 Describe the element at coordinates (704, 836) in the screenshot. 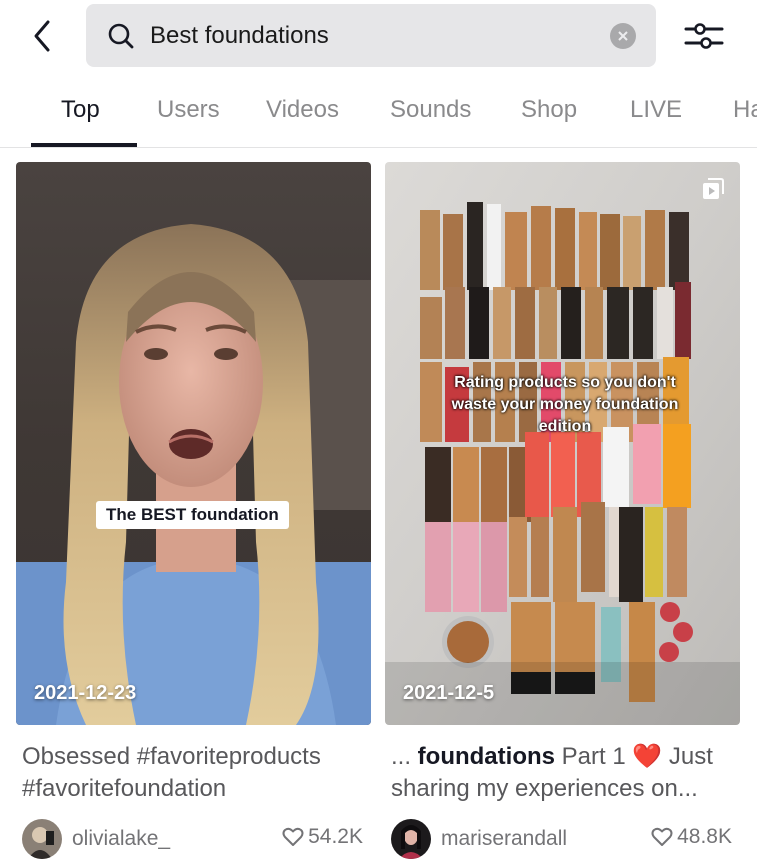

I see `likes-value: 48.8K` at that location.